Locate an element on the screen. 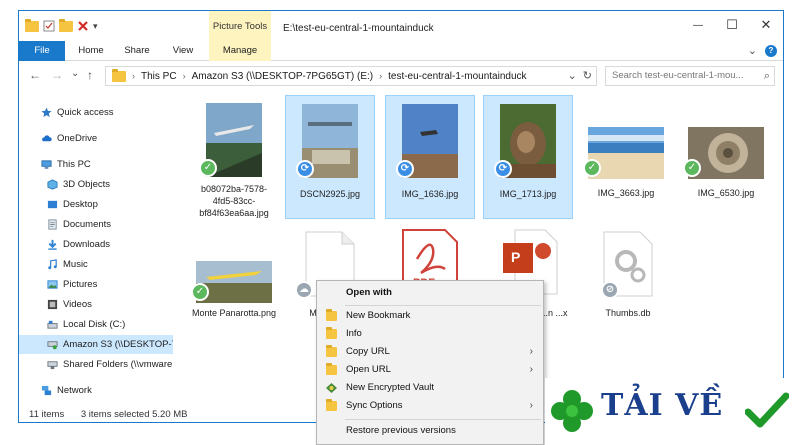 The height and width of the screenshot is (445, 800). menu-item-label: New Encrypted Vault is located at coordinates (390, 387).